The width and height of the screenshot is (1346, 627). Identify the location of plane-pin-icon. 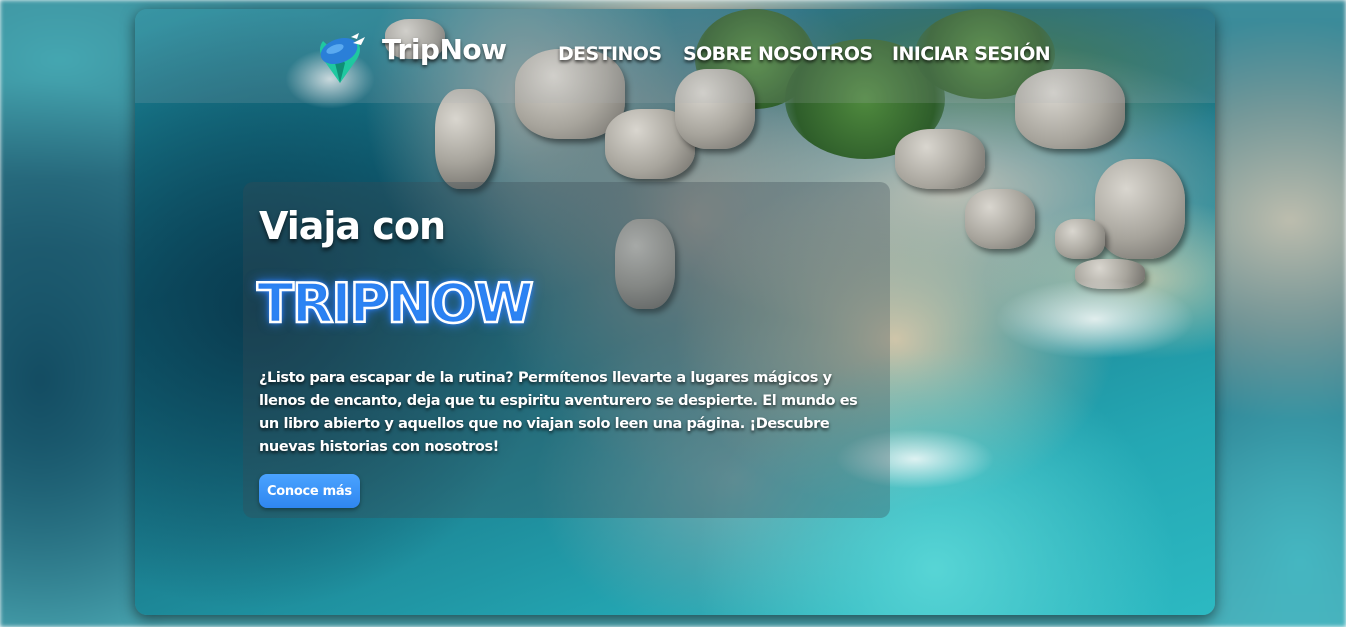
(340, 57).